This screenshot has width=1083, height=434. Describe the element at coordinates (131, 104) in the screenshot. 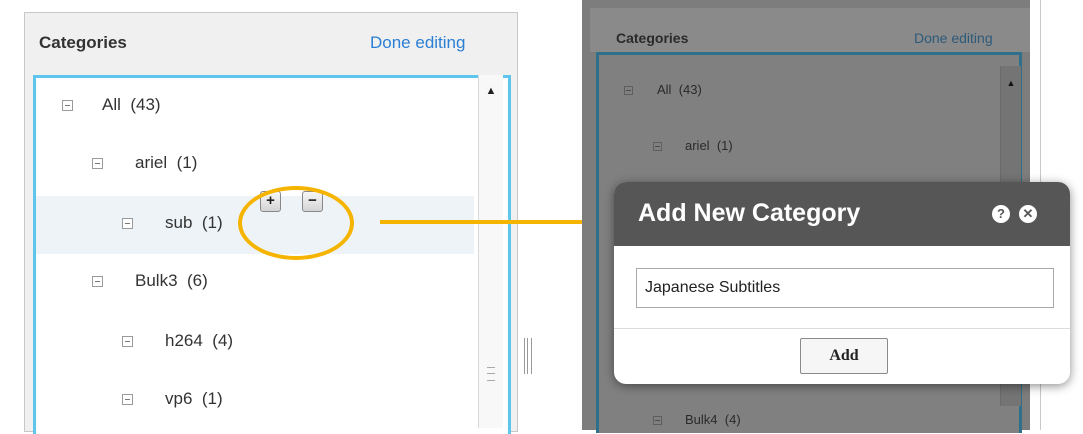

I see `tree-label: All (43)` at that location.